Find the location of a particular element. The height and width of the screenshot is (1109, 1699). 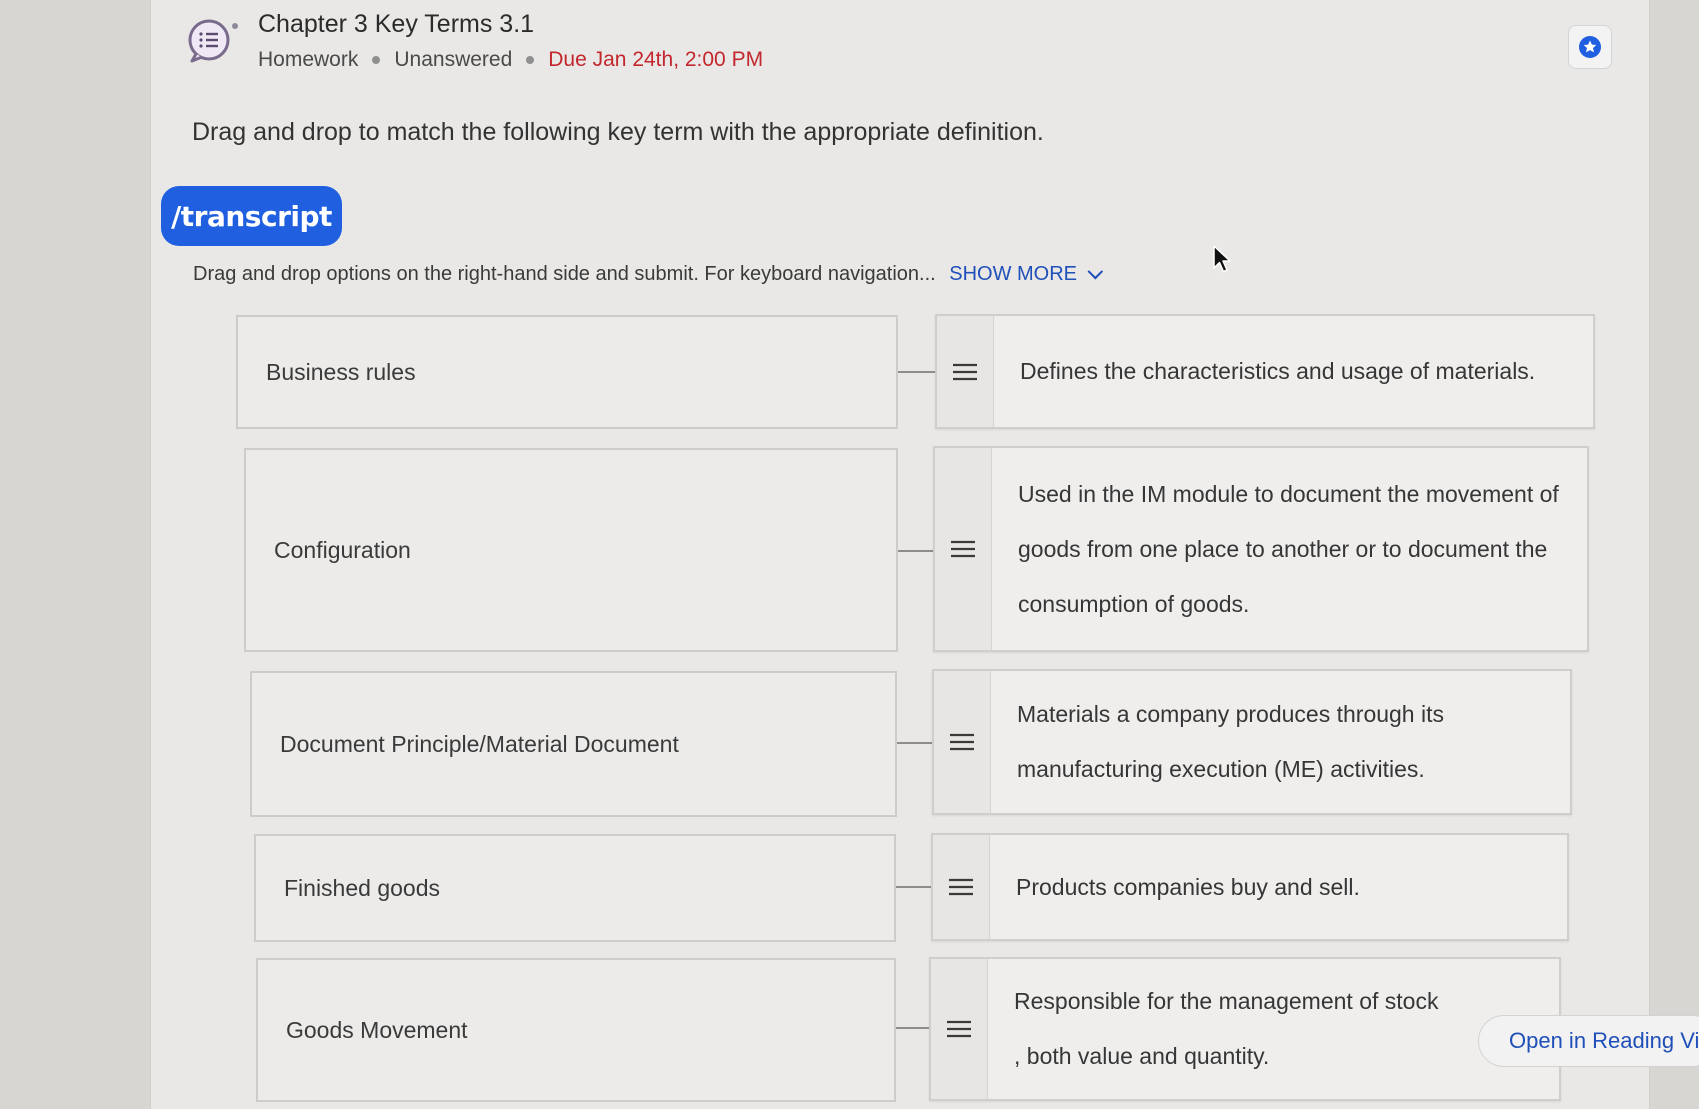

assignment-type: Homework is located at coordinates (308, 59).